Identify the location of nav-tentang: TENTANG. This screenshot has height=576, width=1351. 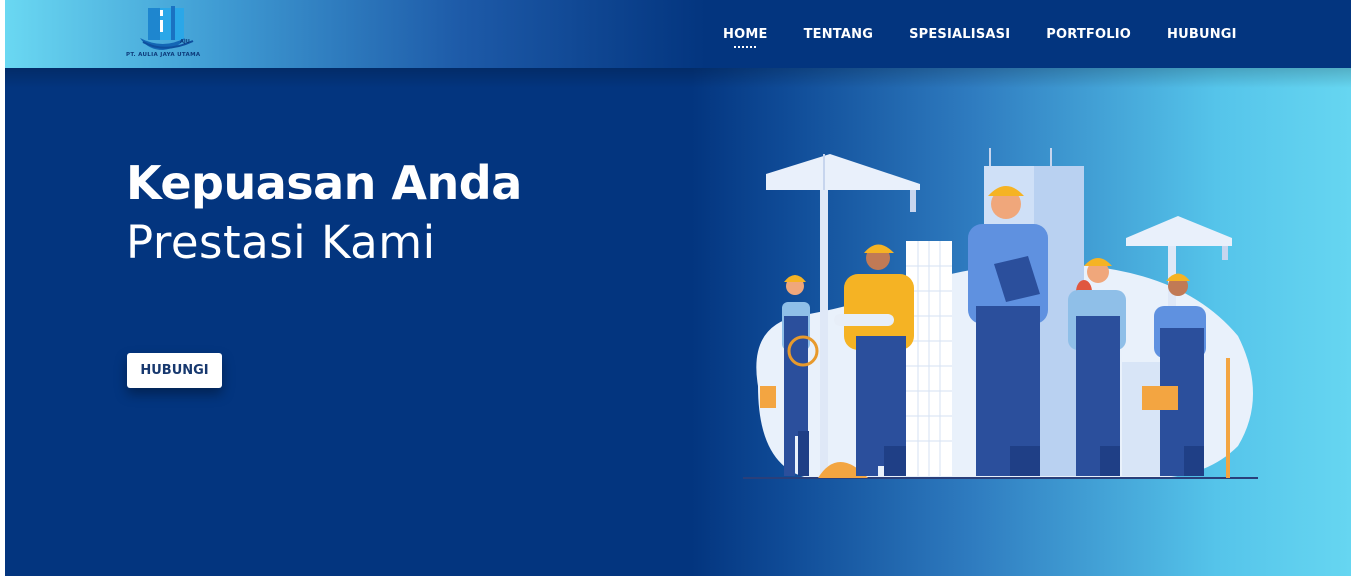
(839, 34).